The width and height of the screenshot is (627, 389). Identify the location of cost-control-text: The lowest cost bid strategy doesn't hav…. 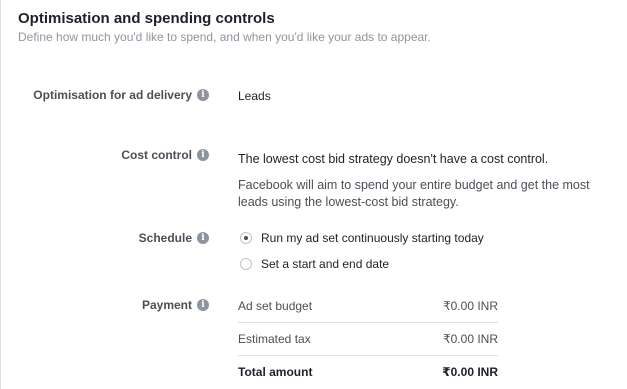
(393, 159).